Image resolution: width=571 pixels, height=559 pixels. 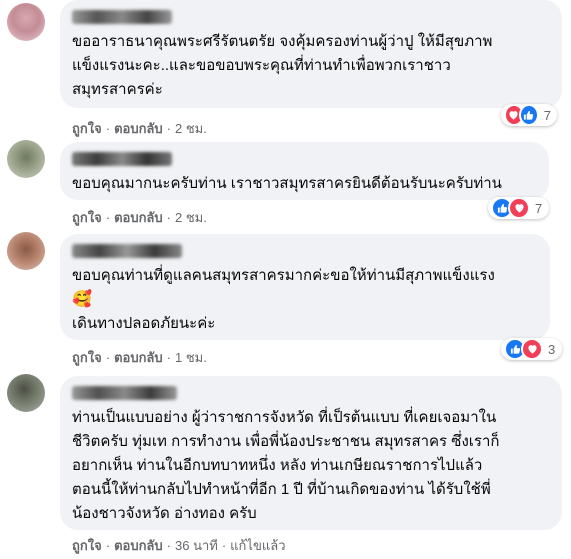 I want to click on comment-actions: ถูกใจ · ตอบกลับ · 1 ชม., so click(x=139, y=358).